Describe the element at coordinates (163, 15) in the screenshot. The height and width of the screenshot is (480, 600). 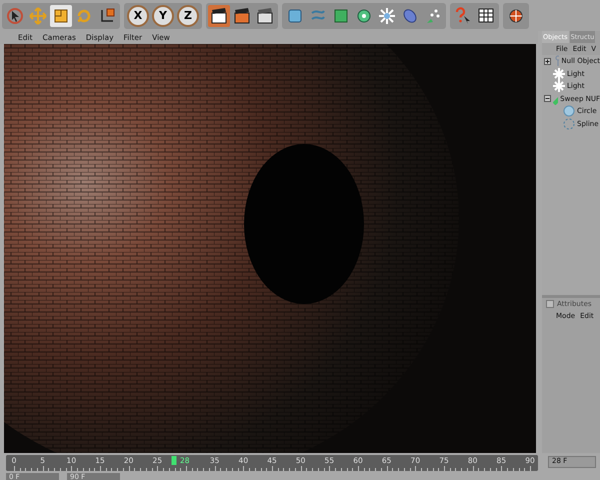
I see `axis-lock-button: Y` at that location.